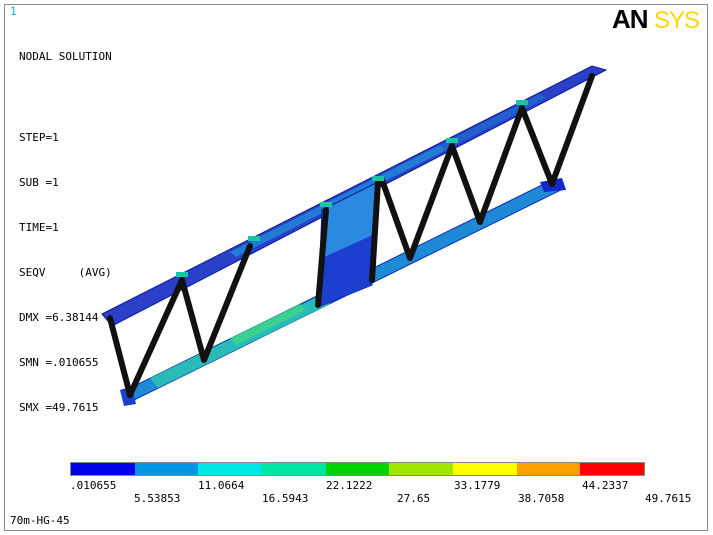 This screenshot has width=713, height=535. Describe the element at coordinates (40, 520) in the screenshot. I see `model-caption: 70m-HG-45` at that location.